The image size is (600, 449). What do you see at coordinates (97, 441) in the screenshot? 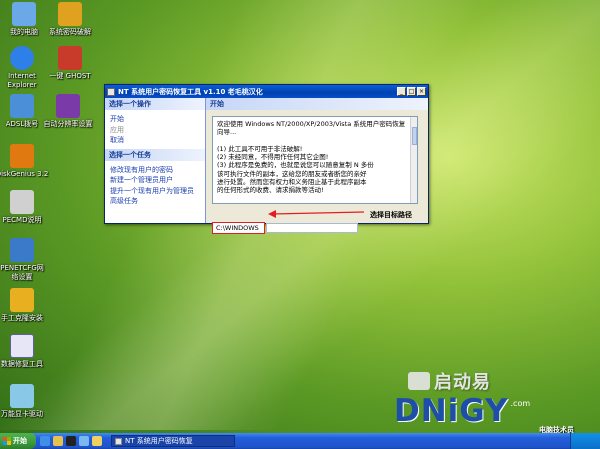
I see `quicklaunch-explorer-icon` at bounding box center [97, 441].